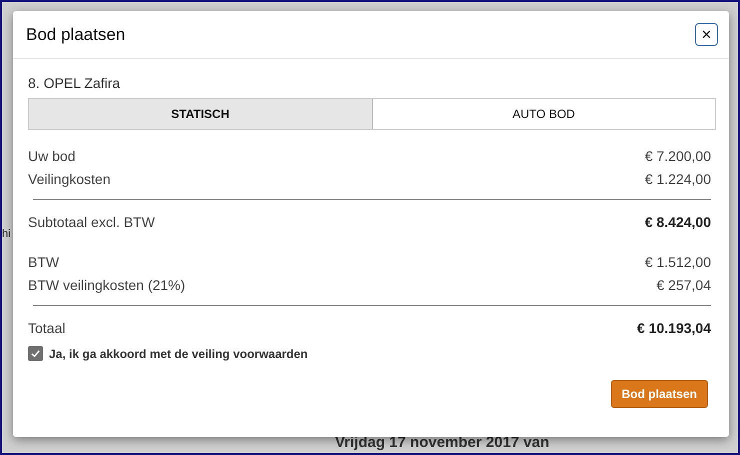  What do you see at coordinates (178, 353) in the screenshot?
I see `checkbox-label: Ja, ik ga akkoord met de veiling voorwaarden` at bounding box center [178, 353].